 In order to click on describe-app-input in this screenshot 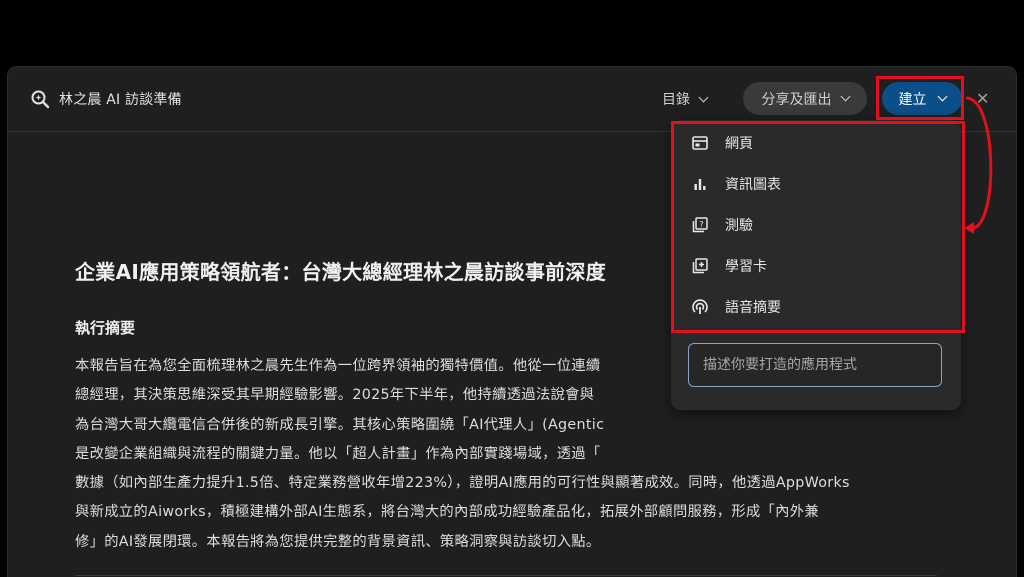, I will do `click(815, 365)`.